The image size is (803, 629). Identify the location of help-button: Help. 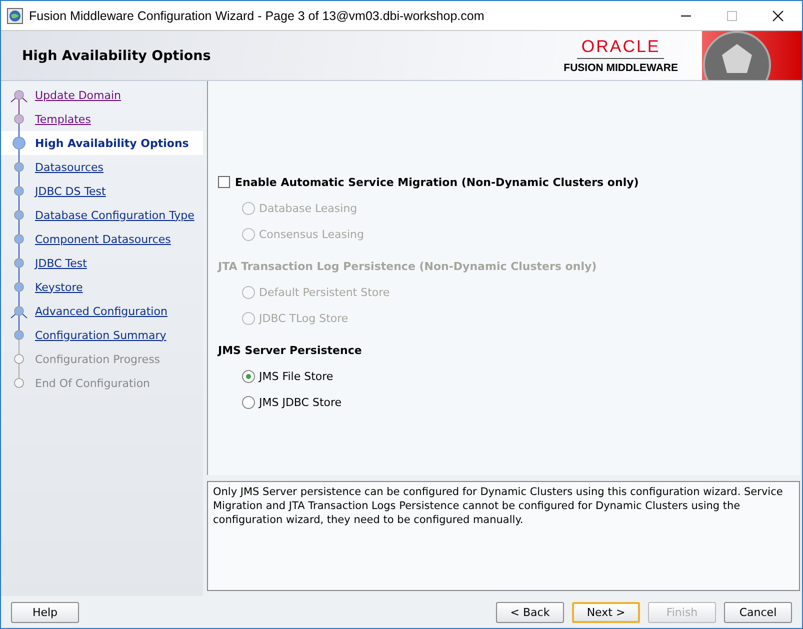
(45, 612).